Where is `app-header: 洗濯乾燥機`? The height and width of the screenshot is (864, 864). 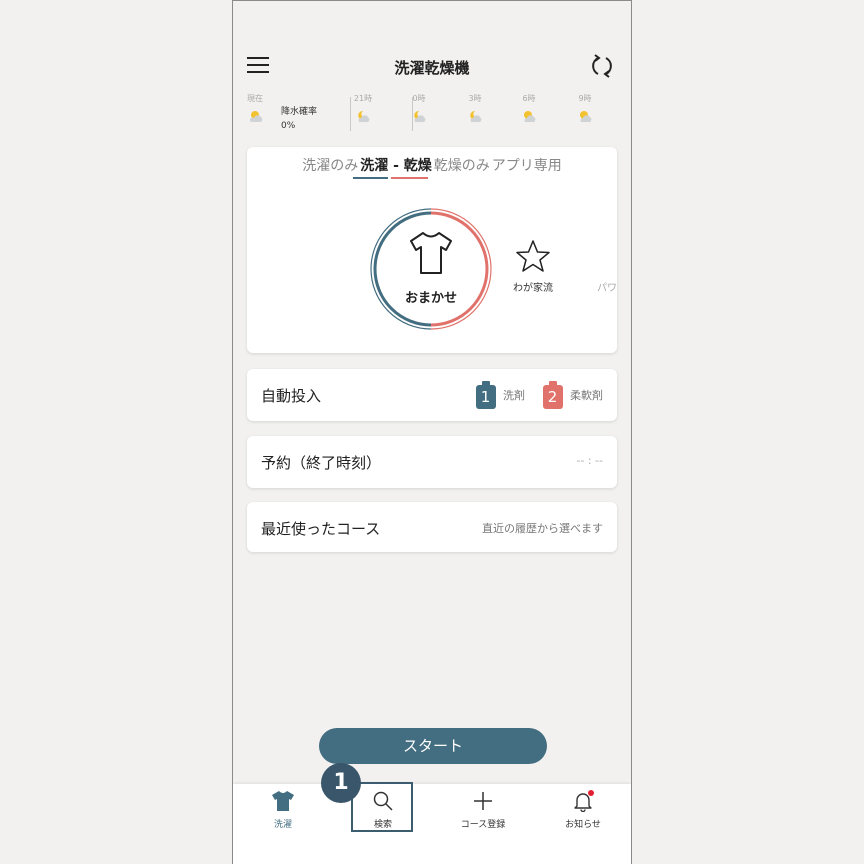 app-header: 洗濯乾燥機 is located at coordinates (432, 67).